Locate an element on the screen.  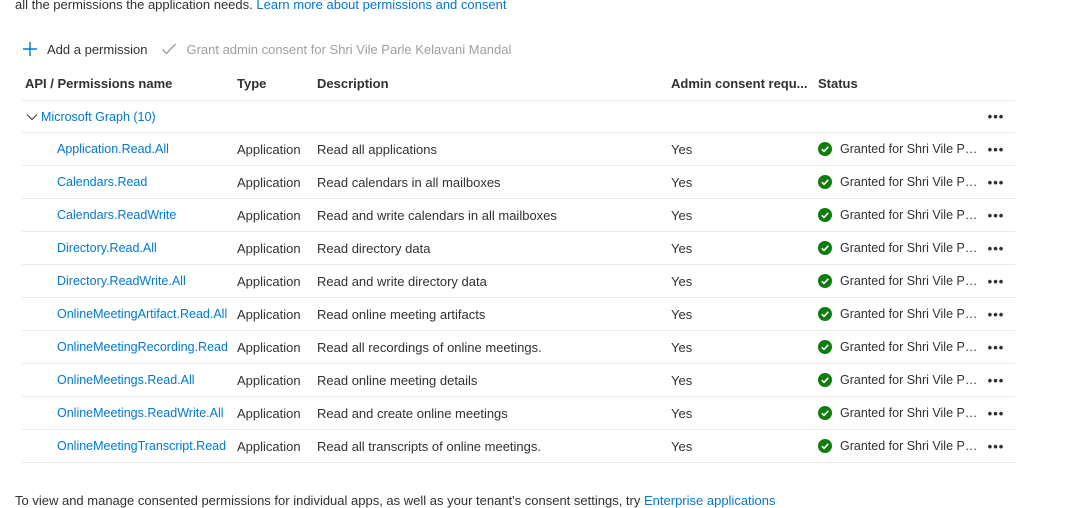
permission-name-link: OnlineMeetingArtifact.Read.All is located at coordinates (142, 314).